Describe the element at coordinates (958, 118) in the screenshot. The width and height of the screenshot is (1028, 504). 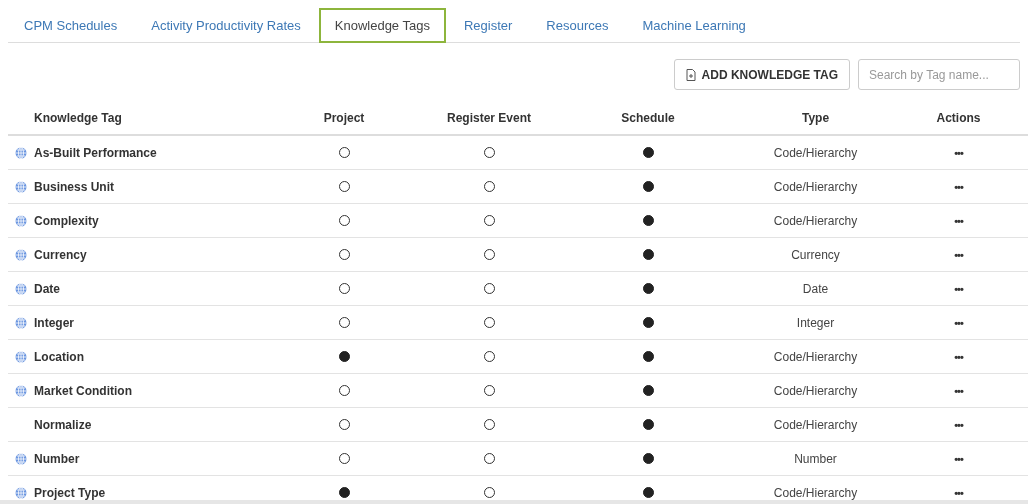
I see `column-header: Actions` at that location.